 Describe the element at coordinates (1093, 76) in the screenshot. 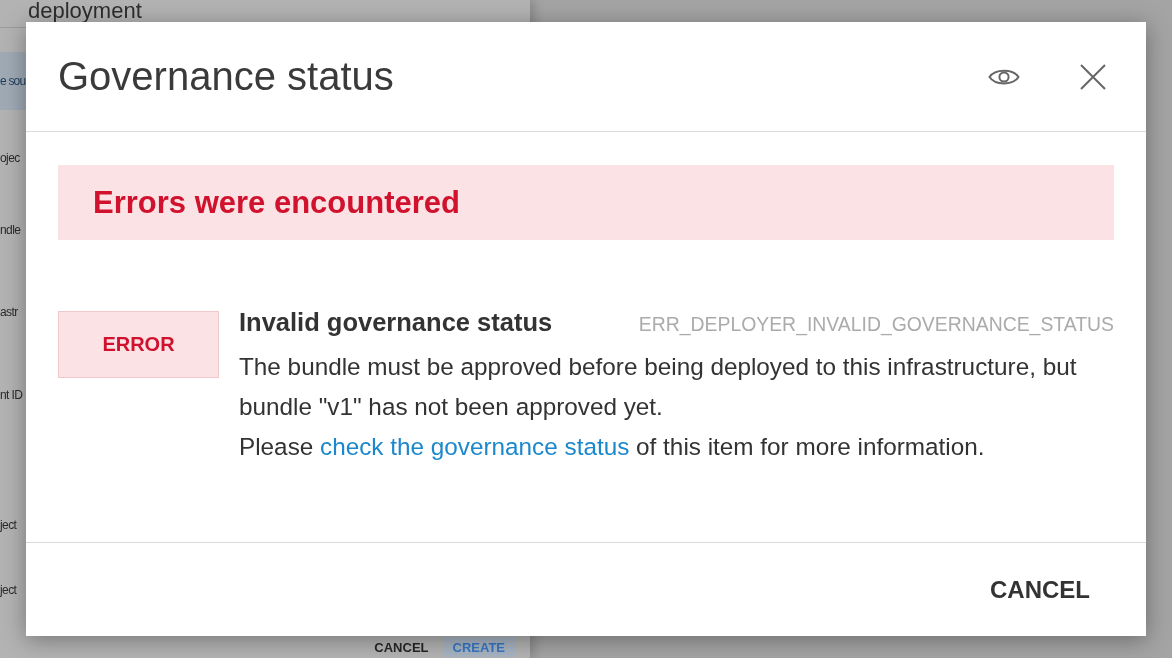

I see `close-icon` at that location.